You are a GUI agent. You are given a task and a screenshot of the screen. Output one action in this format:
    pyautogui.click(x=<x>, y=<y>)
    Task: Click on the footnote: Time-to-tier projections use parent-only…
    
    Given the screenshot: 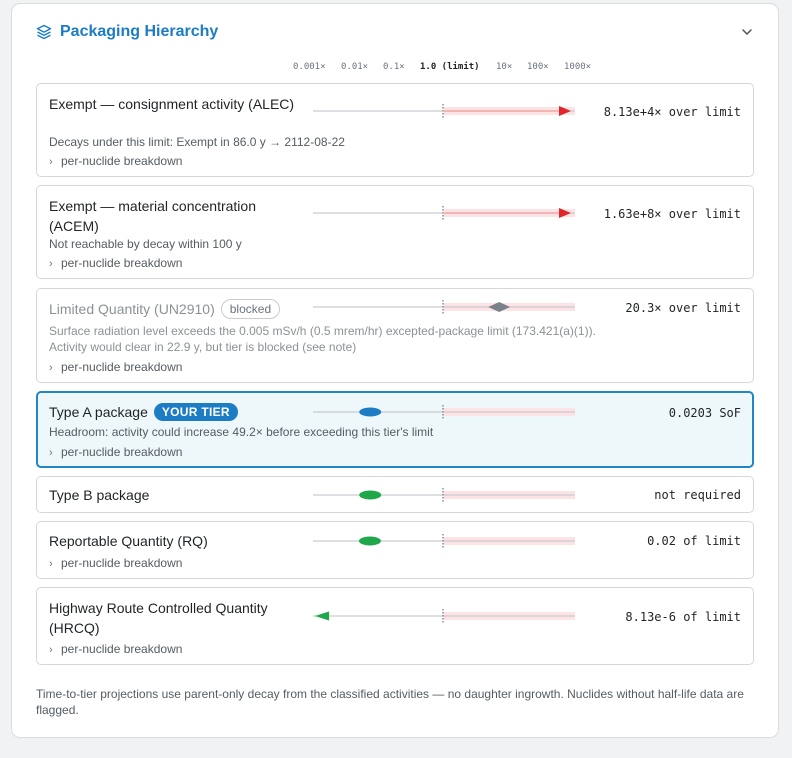 What is the action you would take?
    pyautogui.click(x=390, y=702)
    